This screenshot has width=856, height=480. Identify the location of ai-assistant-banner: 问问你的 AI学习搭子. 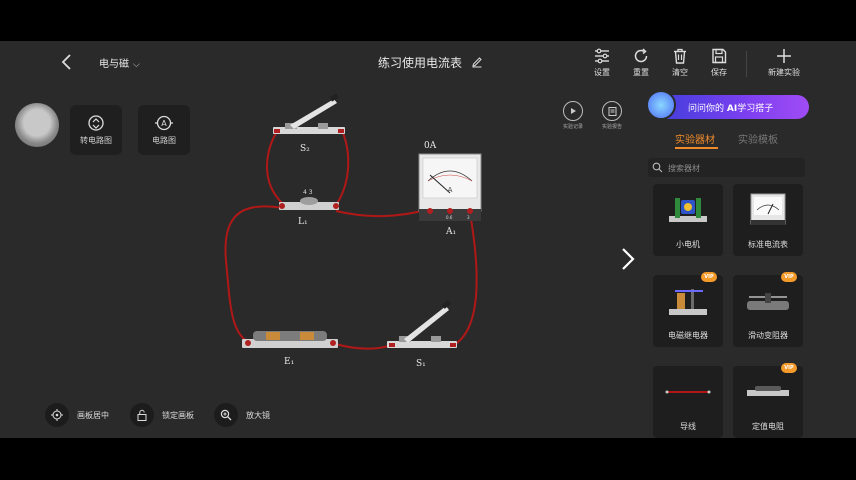
(727, 105).